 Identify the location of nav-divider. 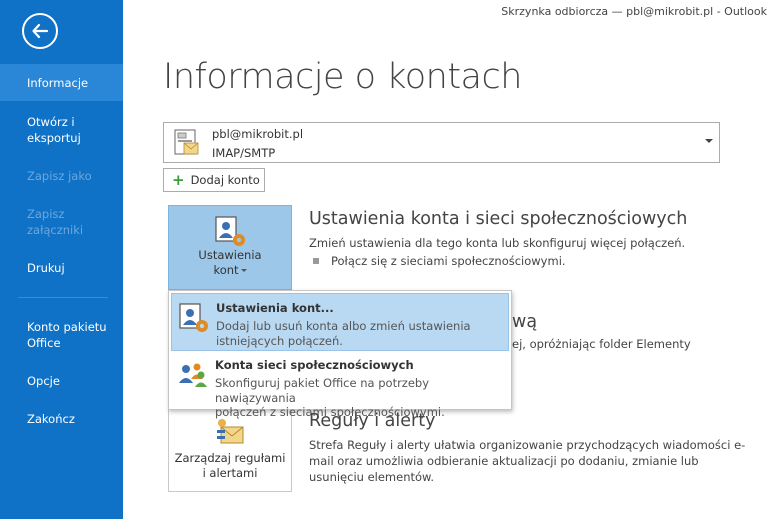
(63, 297).